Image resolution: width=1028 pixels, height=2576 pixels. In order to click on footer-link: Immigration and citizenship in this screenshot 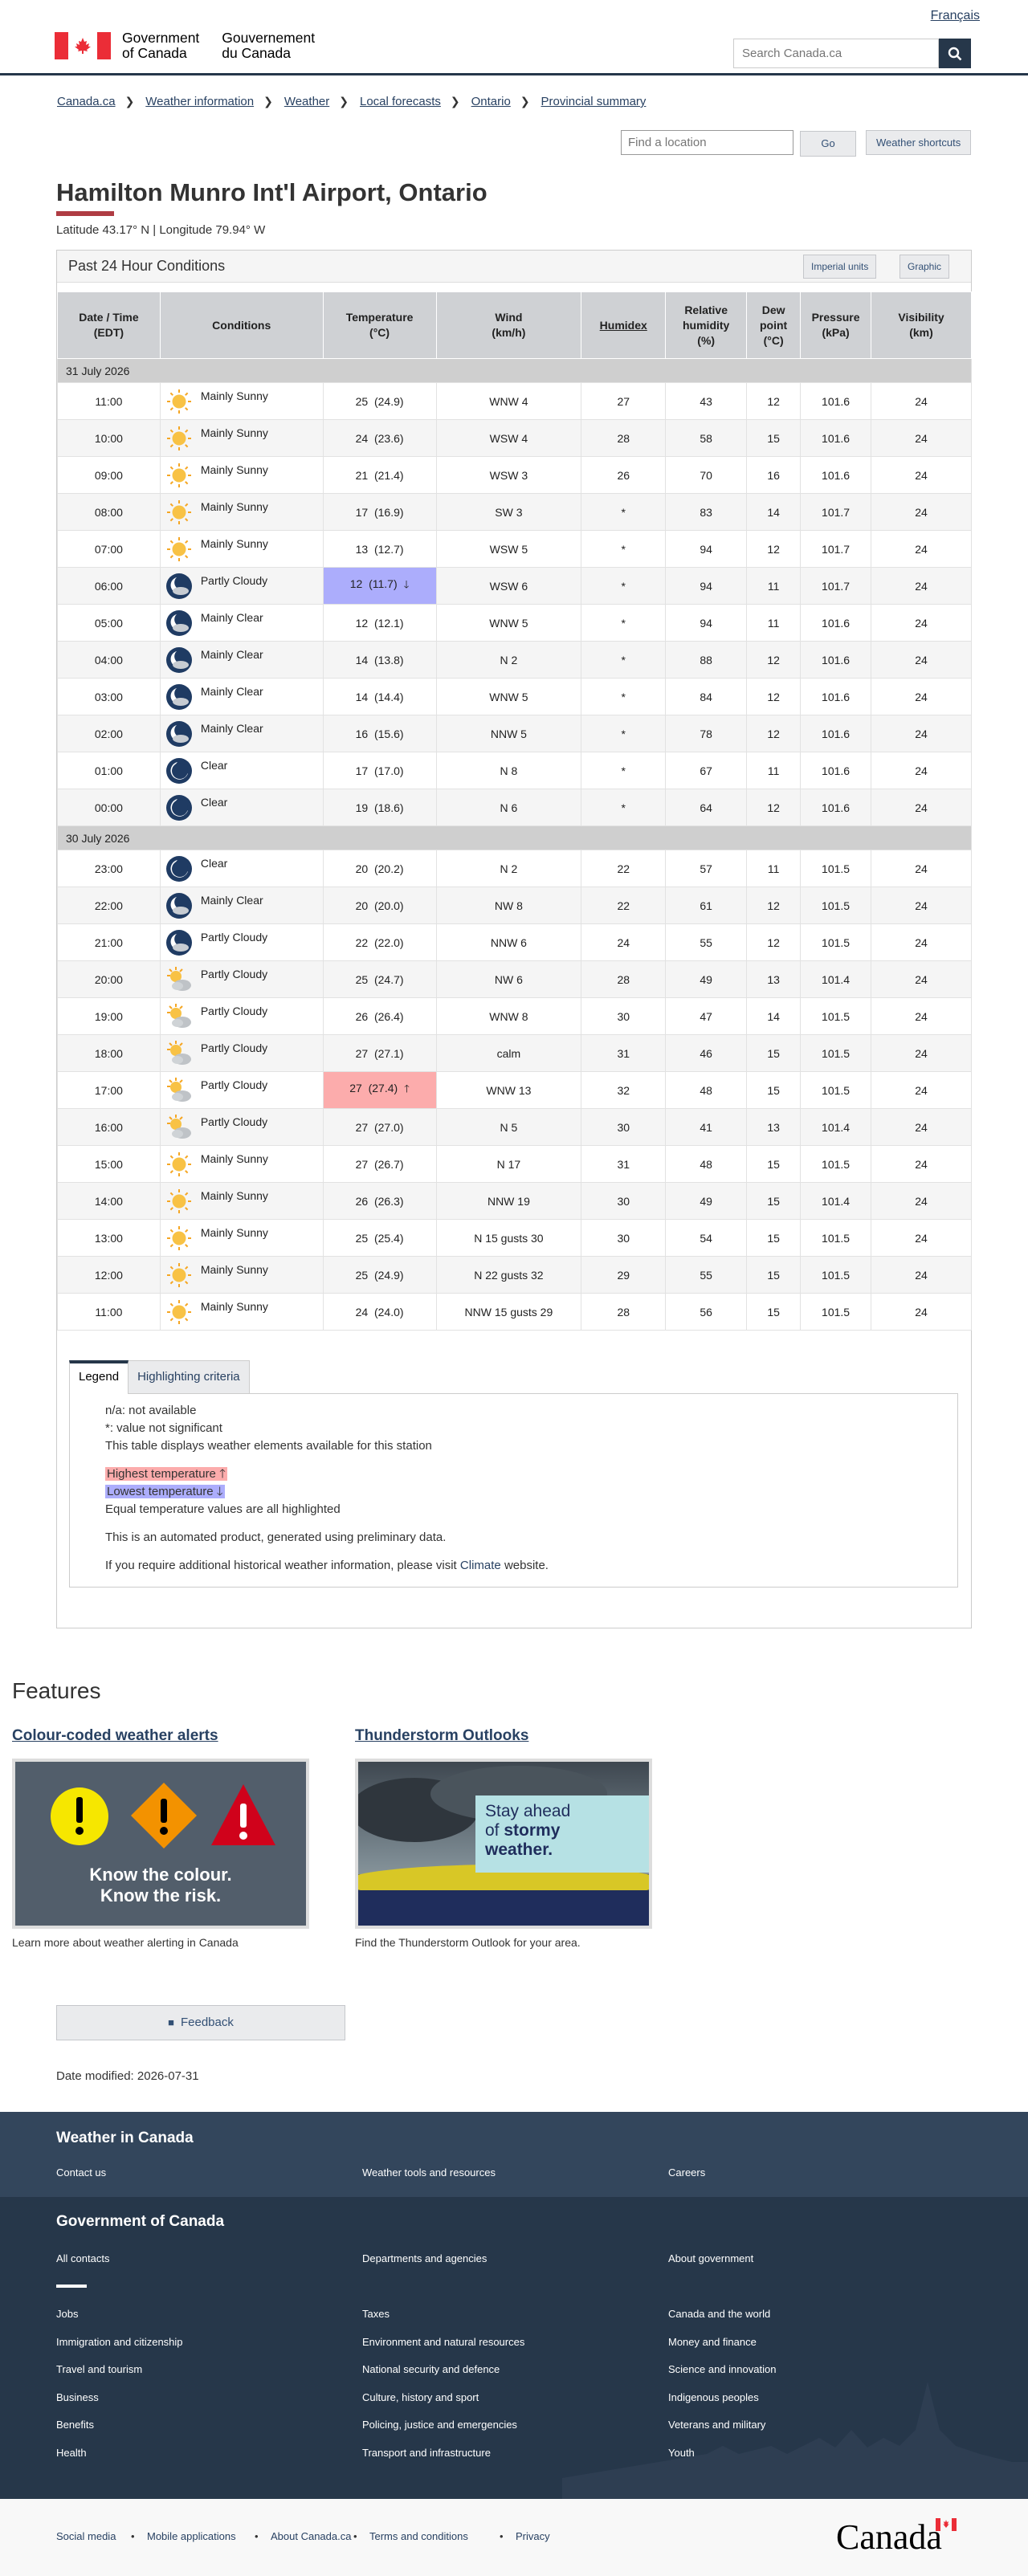, I will do `click(119, 2342)`.